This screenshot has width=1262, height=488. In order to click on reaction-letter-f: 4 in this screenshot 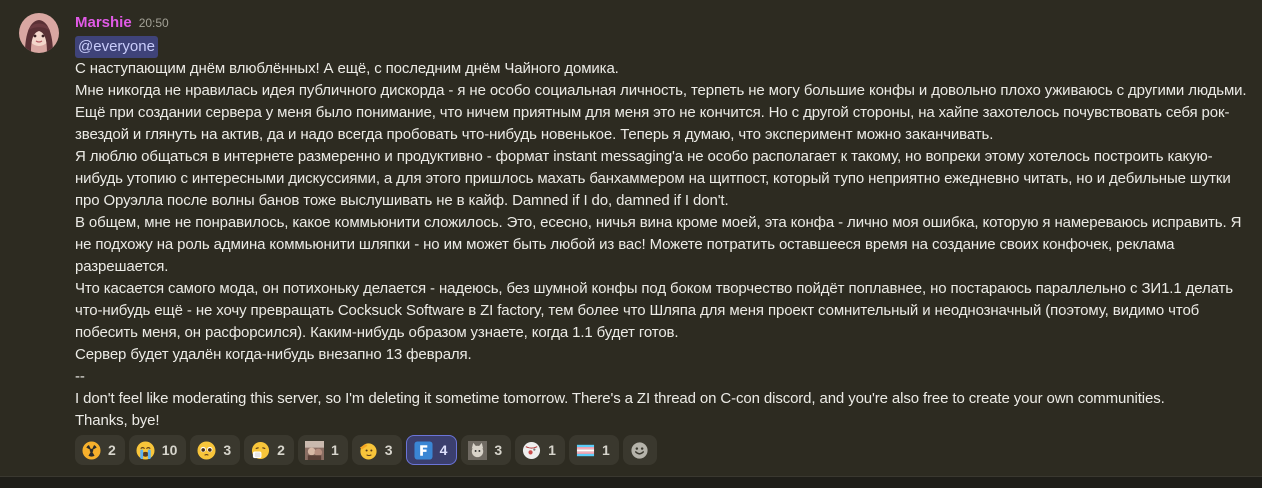, I will do `click(431, 450)`.